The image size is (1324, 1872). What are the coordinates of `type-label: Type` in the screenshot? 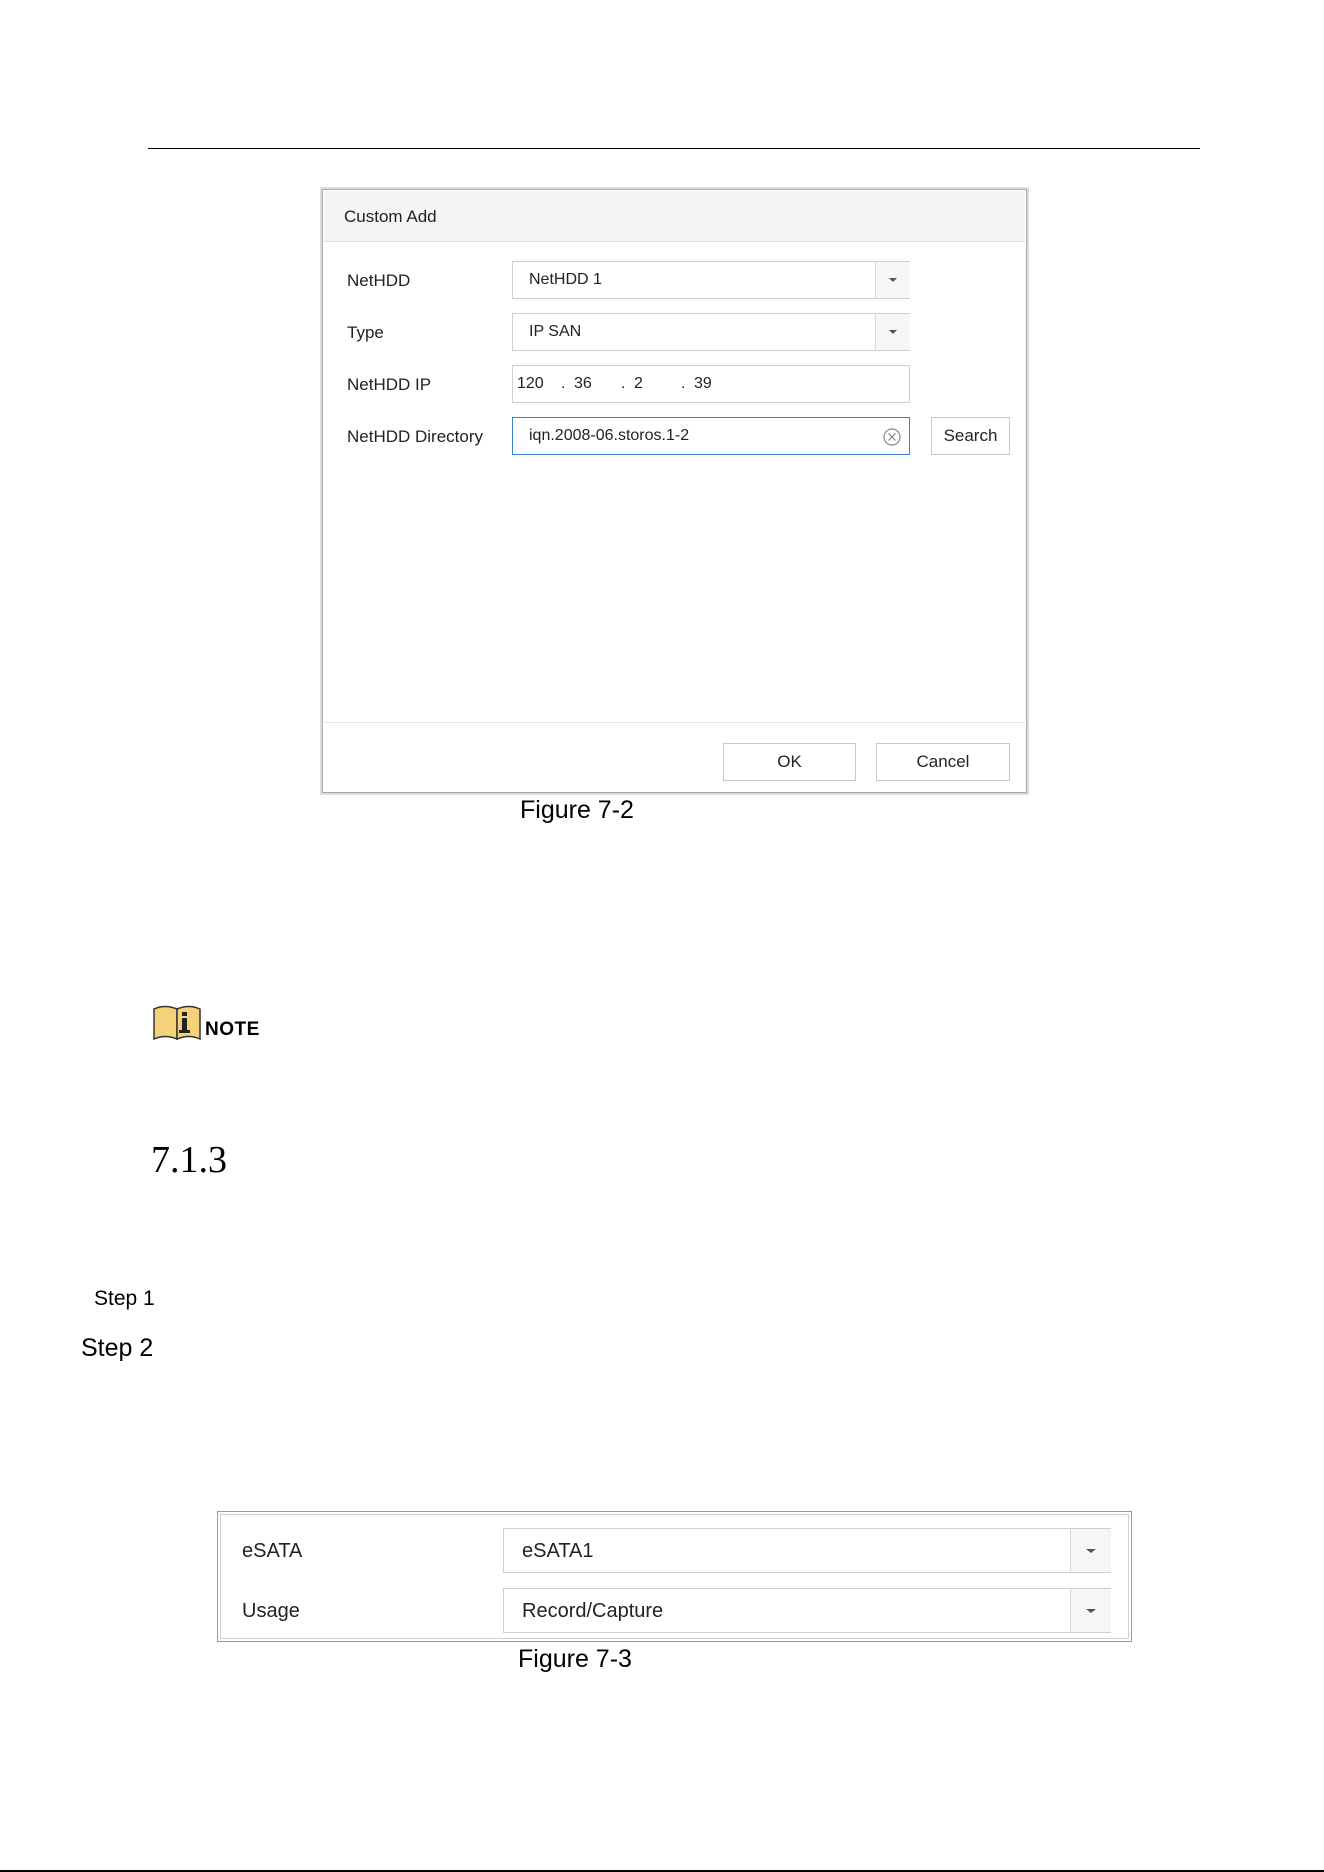 It's located at (365, 332).